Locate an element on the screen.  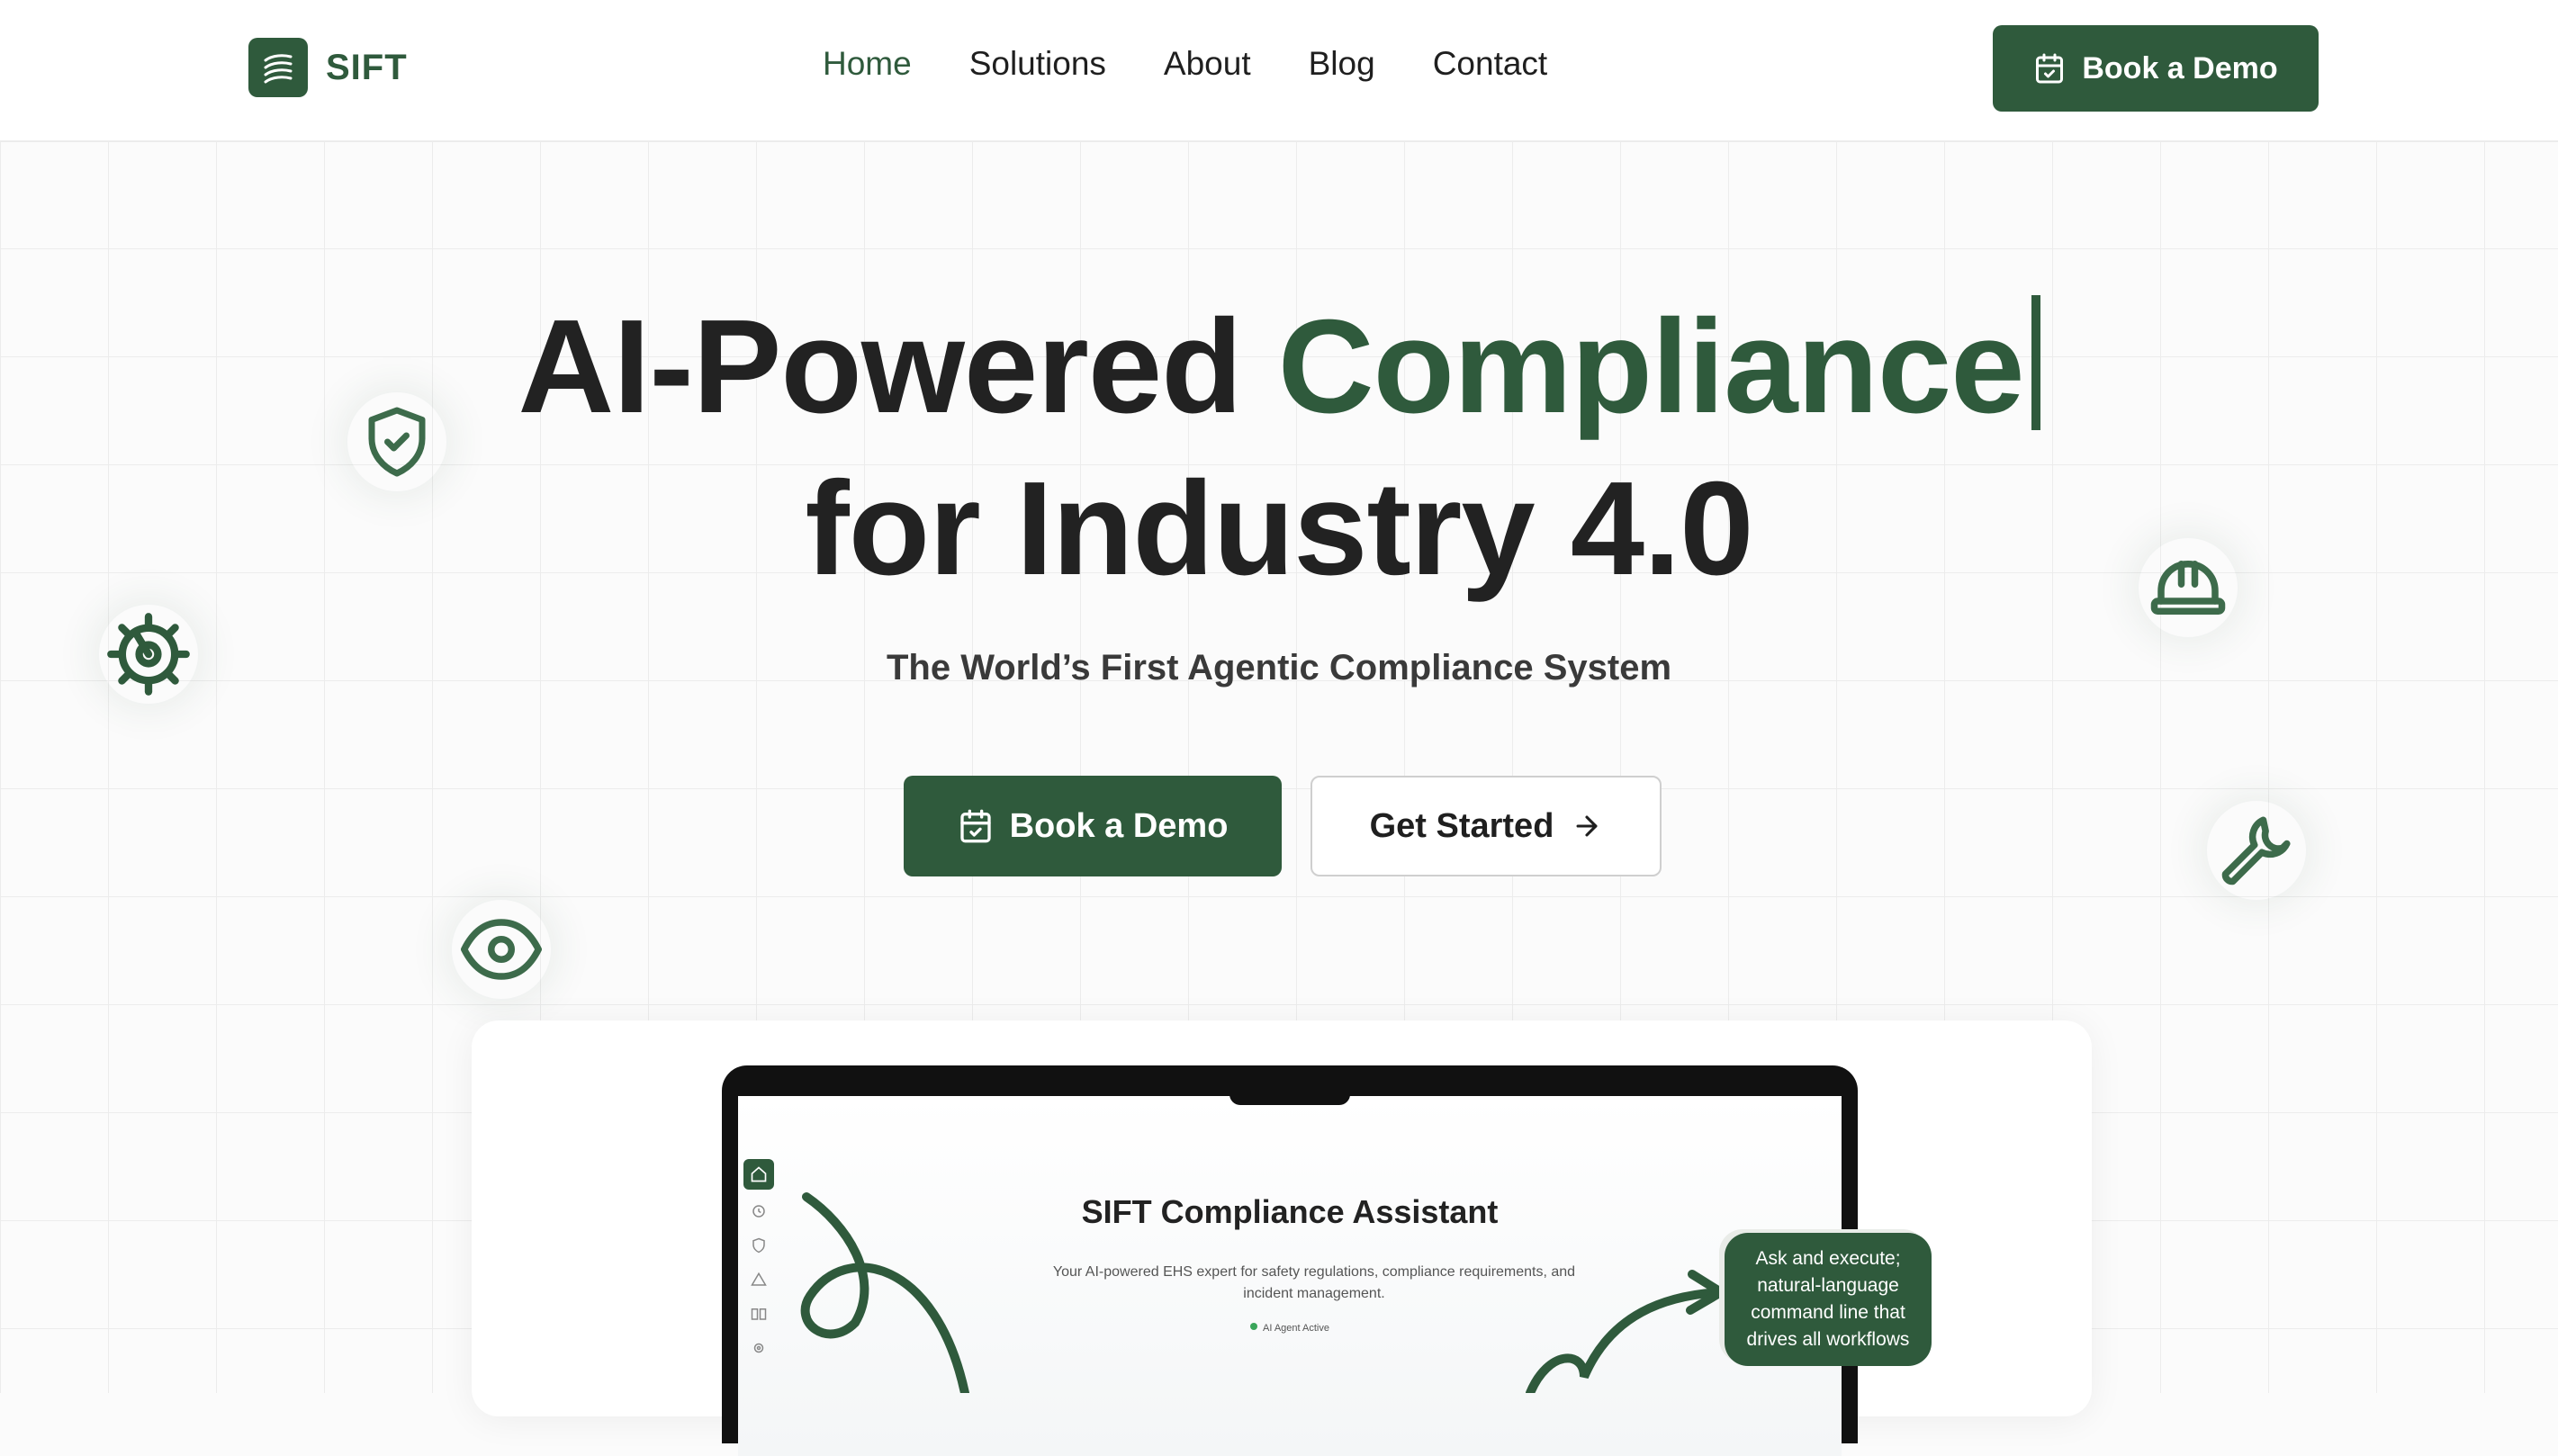
app-title: SIFT Compliance Assistant is located at coordinates (1290, 1211).